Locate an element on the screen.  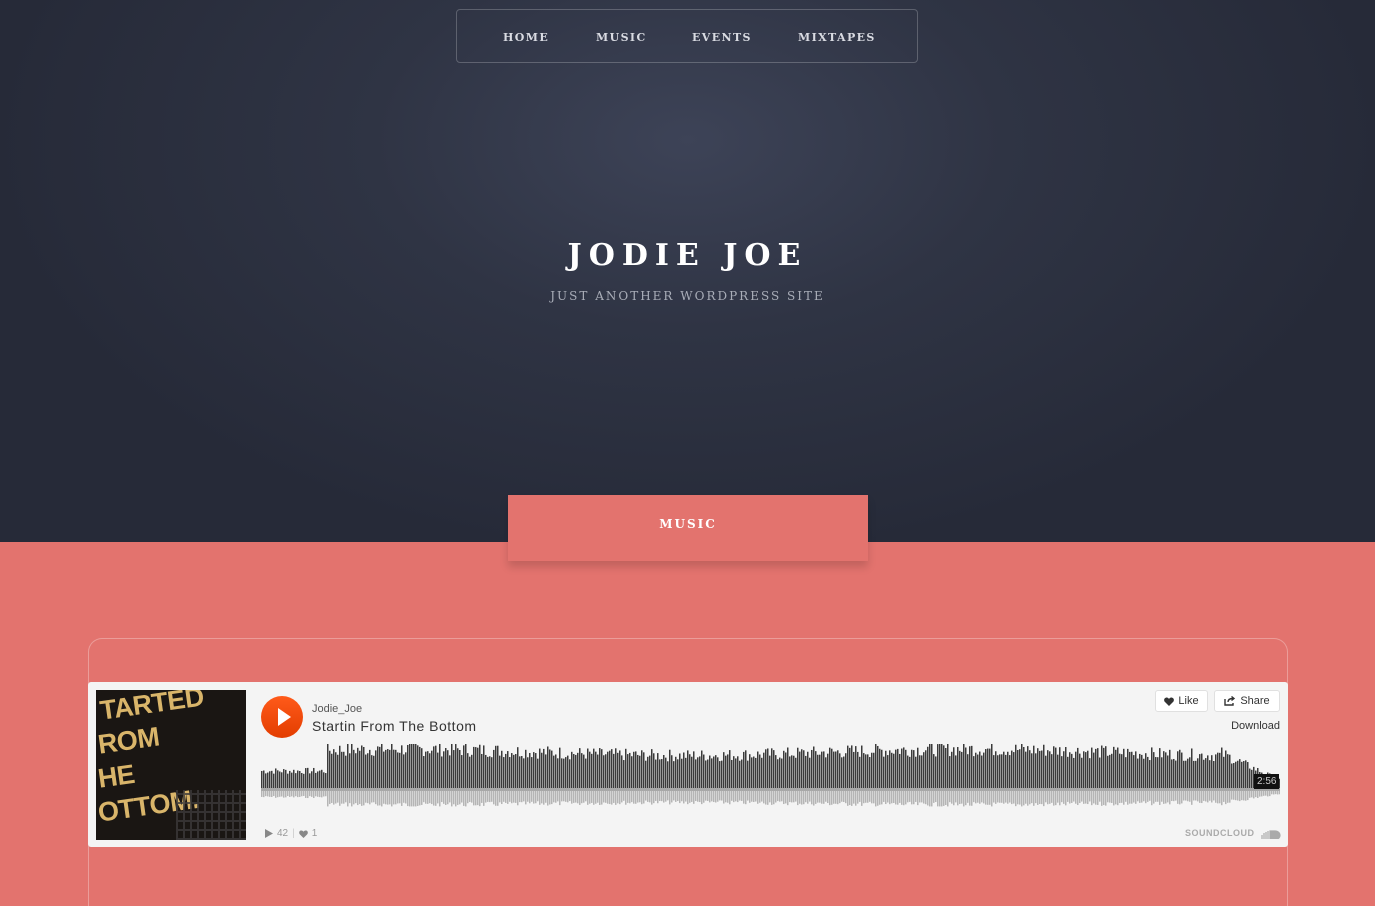
share-button: Share is located at coordinates (1247, 701).